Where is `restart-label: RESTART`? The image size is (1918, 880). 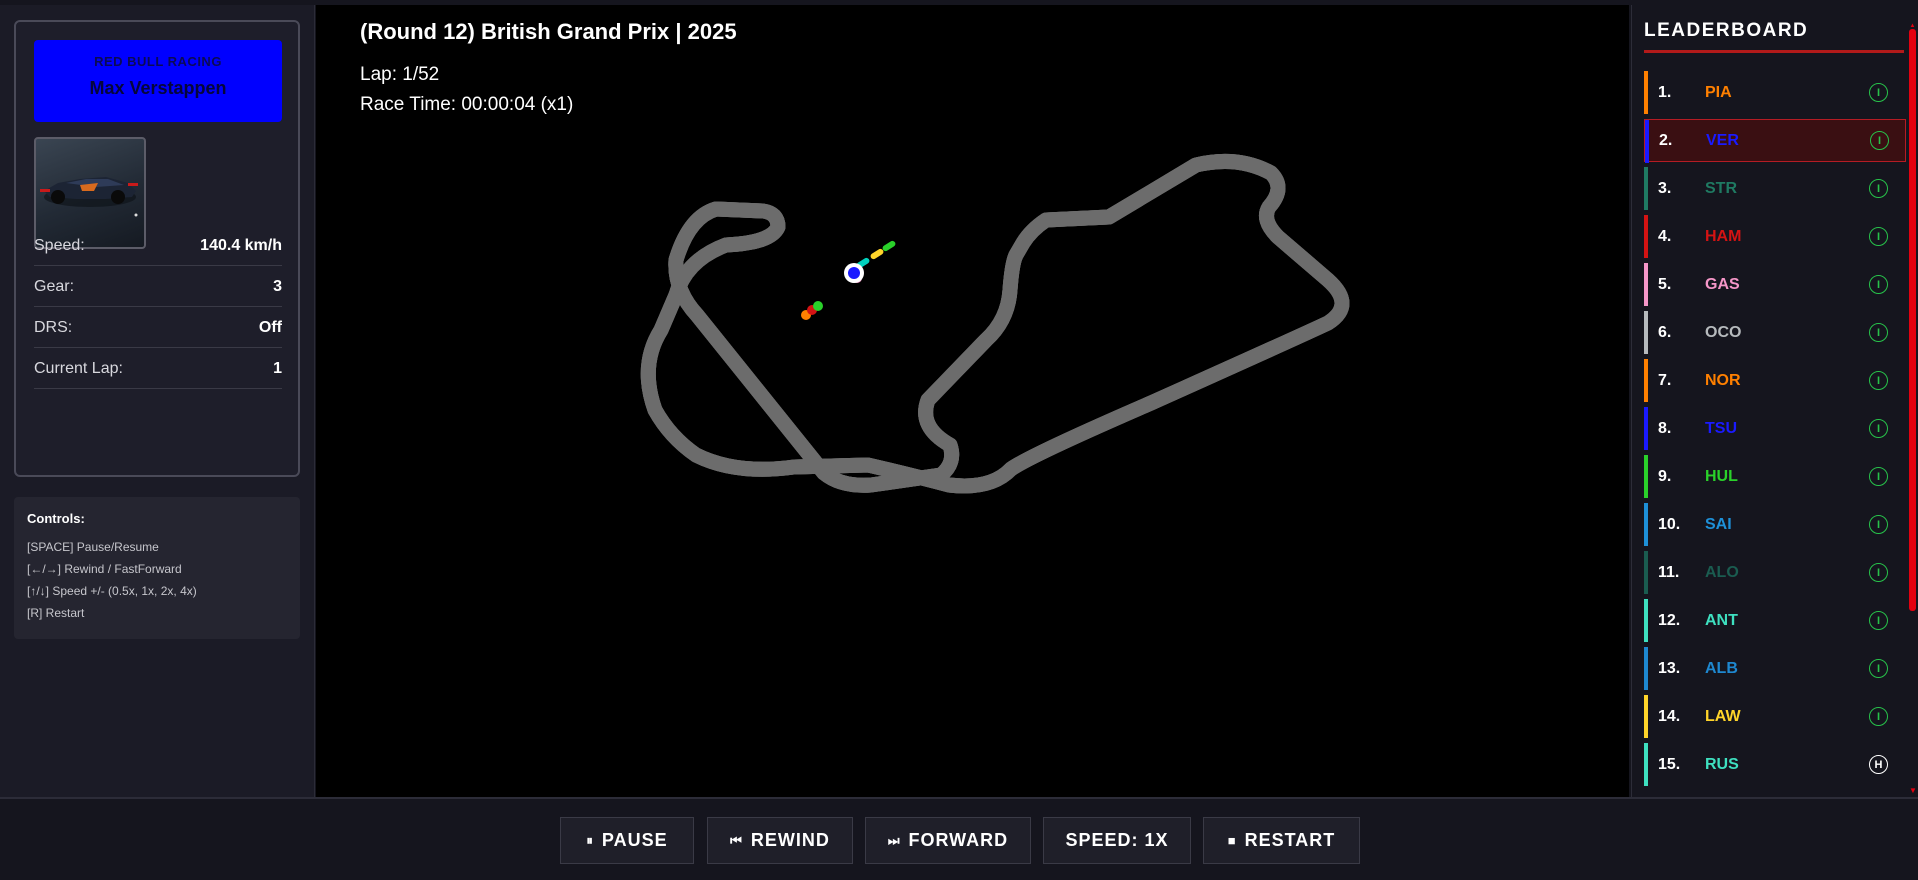
restart-label: RESTART is located at coordinates (1290, 840).